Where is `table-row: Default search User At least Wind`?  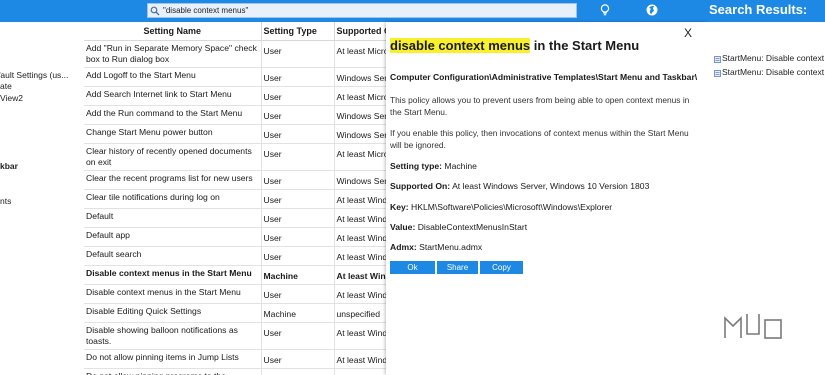 table-row: Default search User At least Wind is located at coordinates (235, 256).